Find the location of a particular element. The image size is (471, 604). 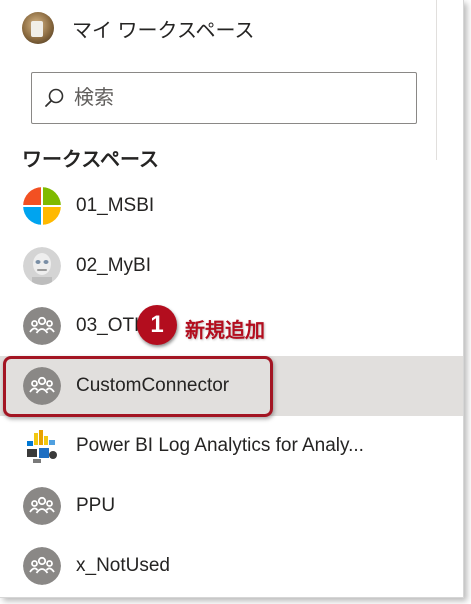

workspace-item-02-mybi: 02_MyBI is located at coordinates (231, 266).